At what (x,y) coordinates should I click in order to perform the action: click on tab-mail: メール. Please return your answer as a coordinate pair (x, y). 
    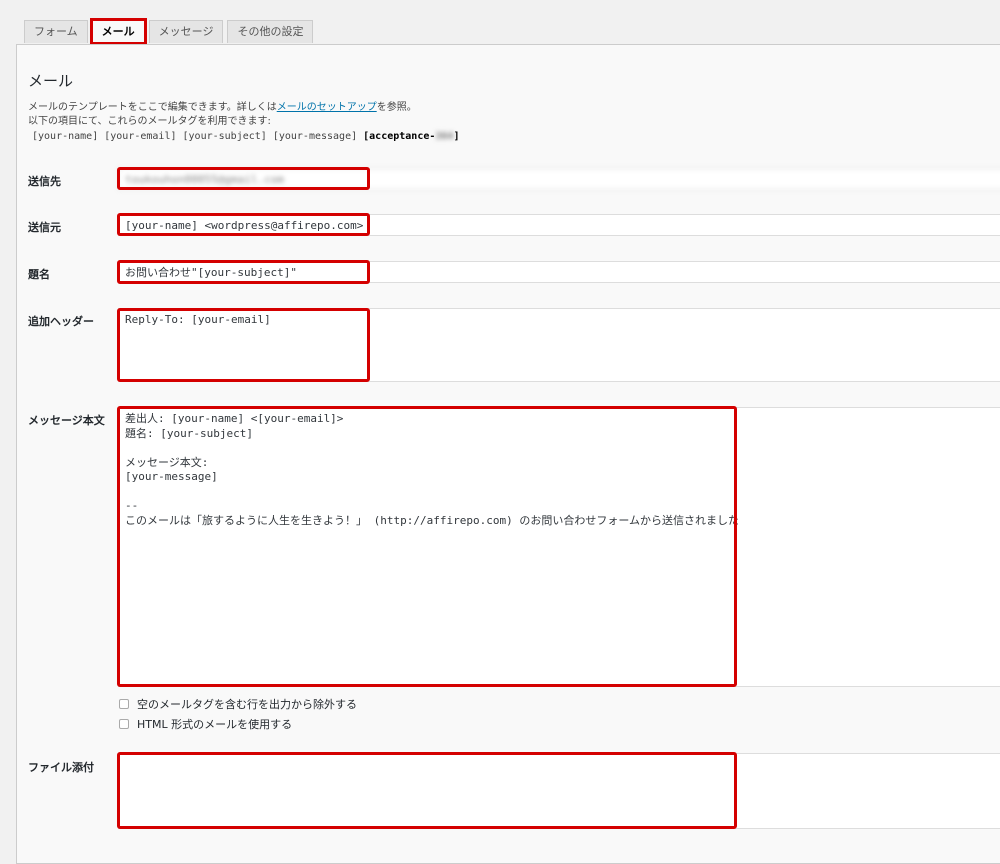
    Looking at the image, I should click on (118, 31).